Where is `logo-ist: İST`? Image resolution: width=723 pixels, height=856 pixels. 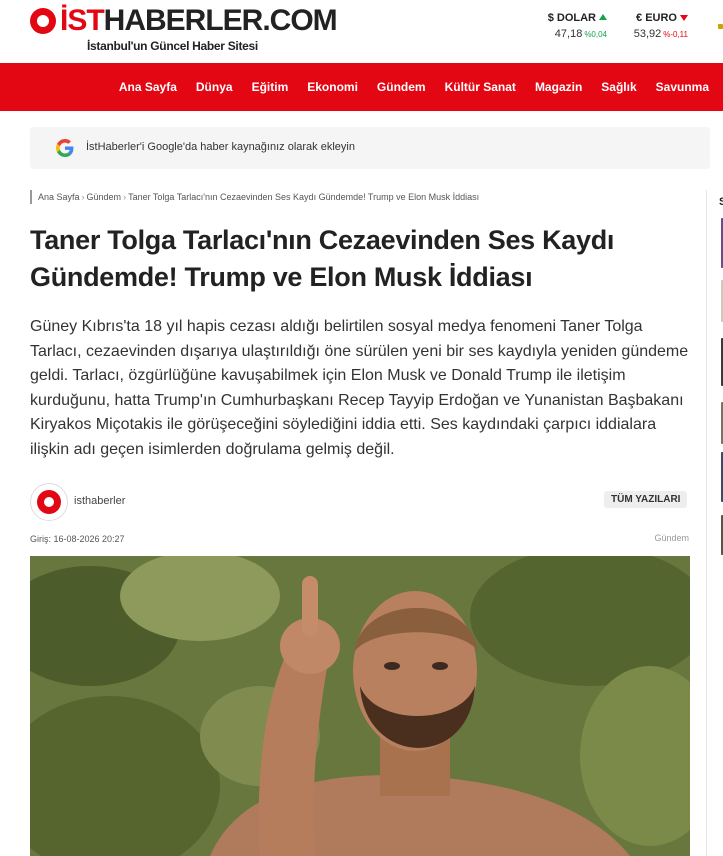
logo-ist: İST is located at coordinates (82, 20).